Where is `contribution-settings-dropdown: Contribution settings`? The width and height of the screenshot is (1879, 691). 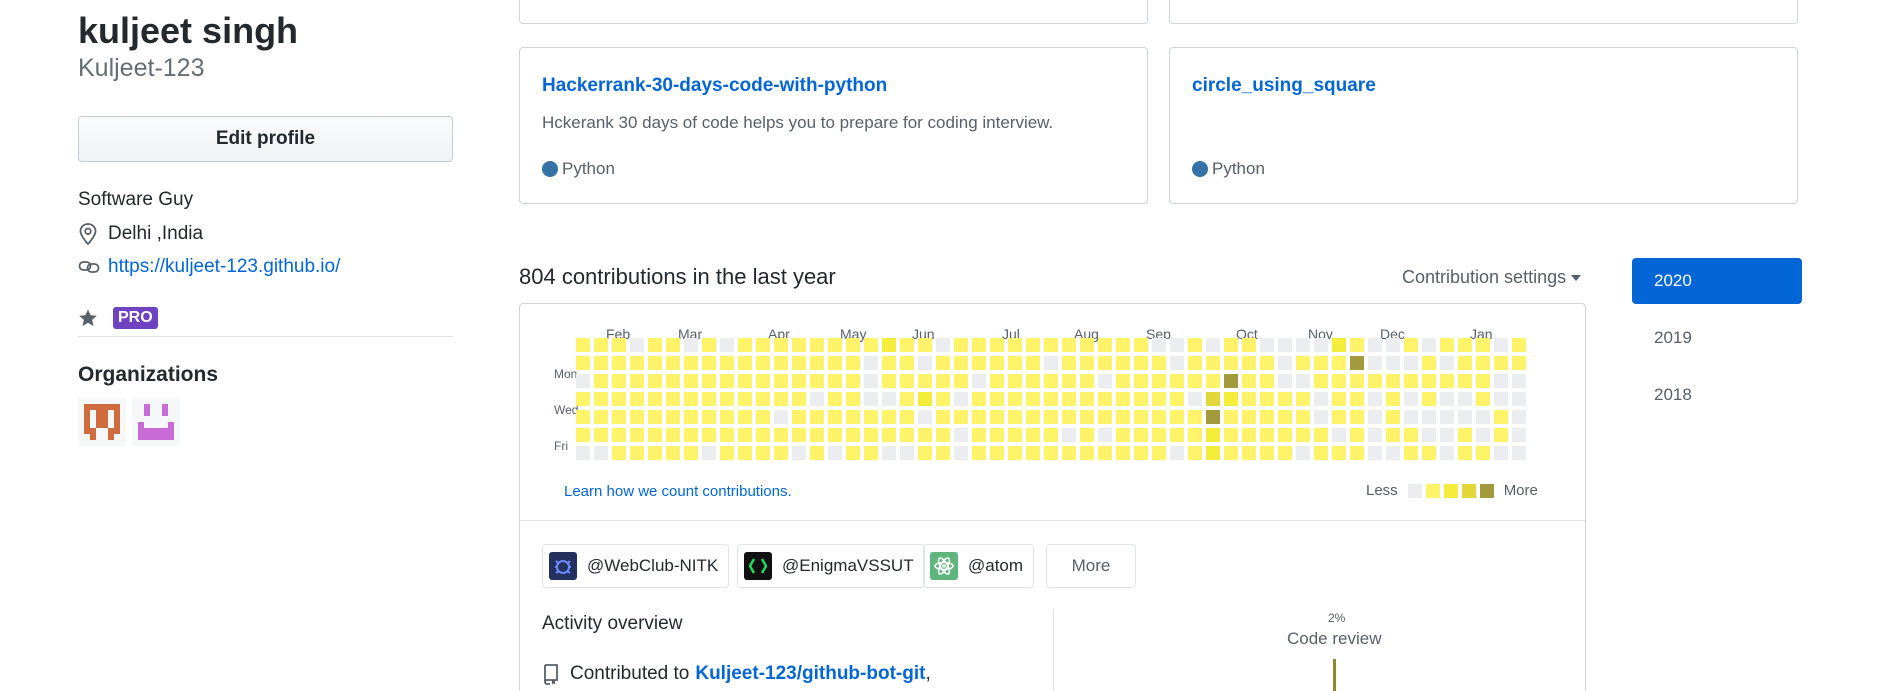
contribution-settings-dropdown: Contribution settings is located at coordinates (1492, 277).